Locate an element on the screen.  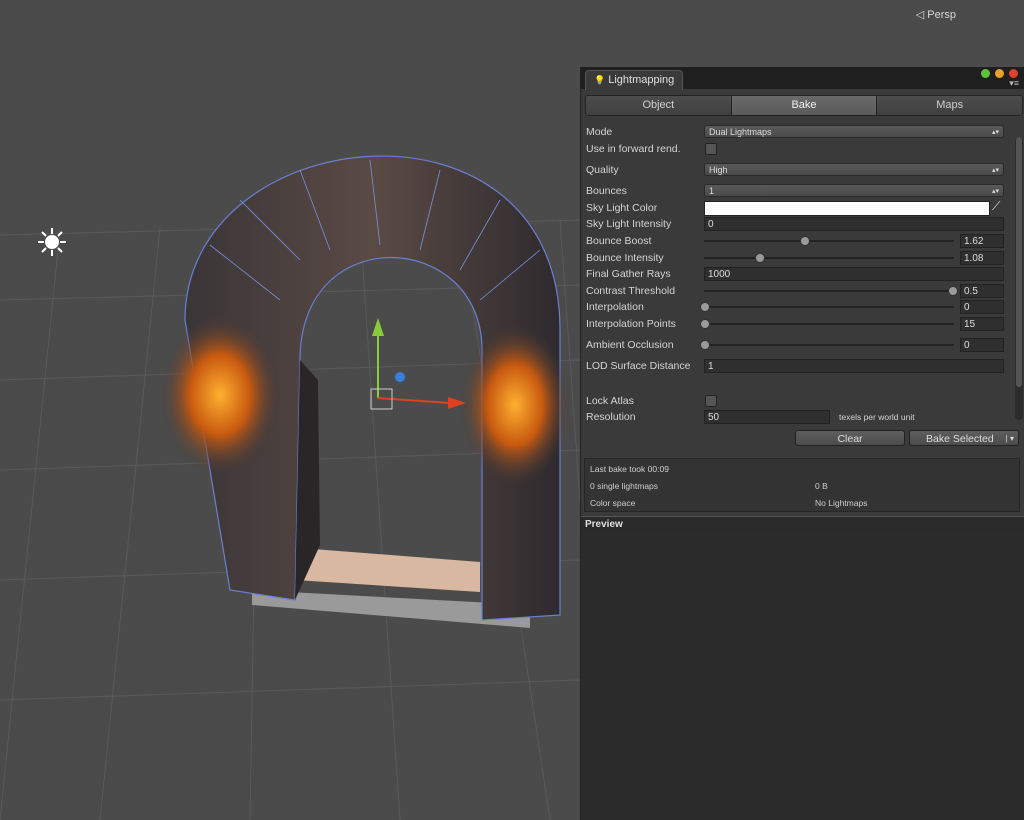
interp-points-slider is located at coordinates (827, 324).